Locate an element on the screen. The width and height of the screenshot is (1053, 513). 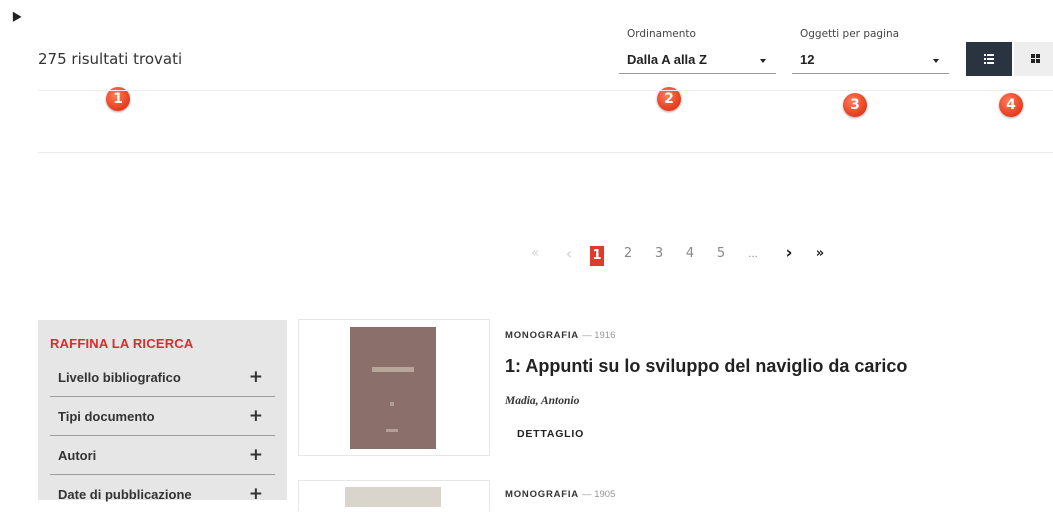
grid-view-button is located at coordinates (1033, 59).